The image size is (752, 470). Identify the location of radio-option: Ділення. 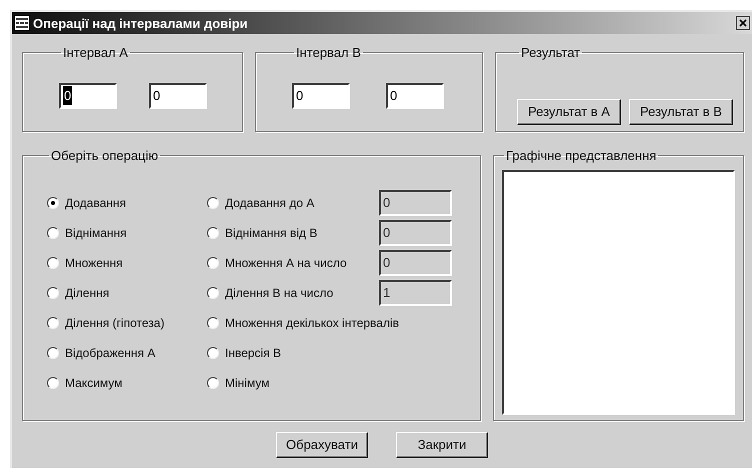
(78, 293).